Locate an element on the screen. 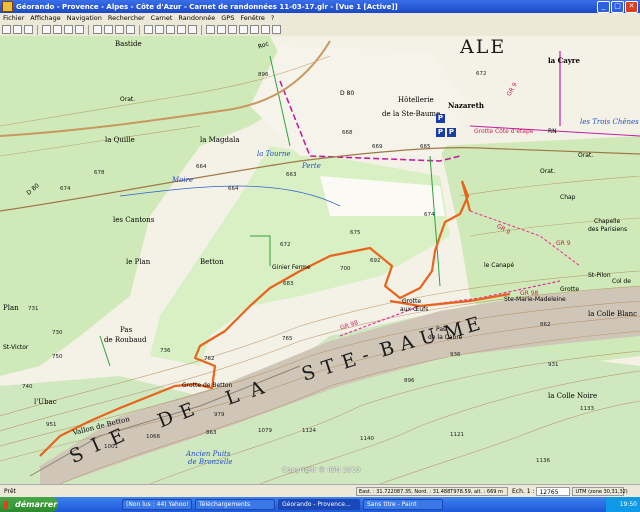  help-icon is located at coordinates (276, 29).